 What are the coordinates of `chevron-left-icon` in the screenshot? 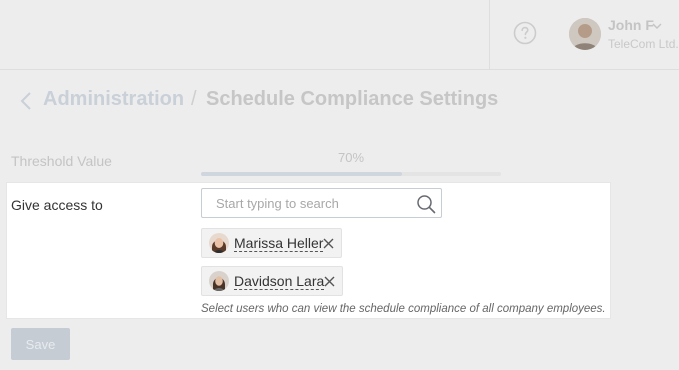 It's located at (26, 101).